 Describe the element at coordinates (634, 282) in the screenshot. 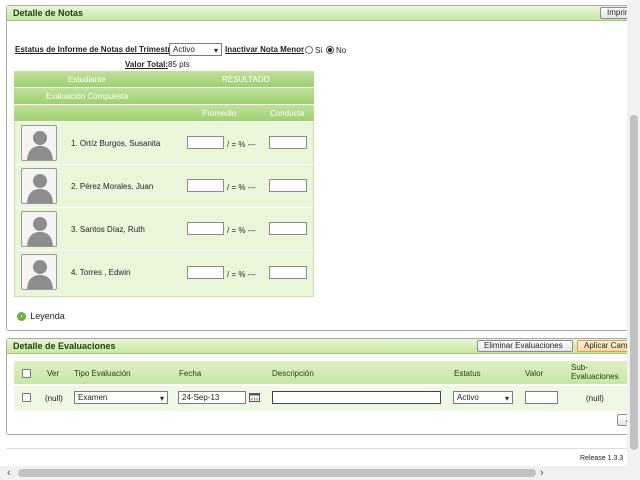

I see `vertical-scroll-thumb` at that location.